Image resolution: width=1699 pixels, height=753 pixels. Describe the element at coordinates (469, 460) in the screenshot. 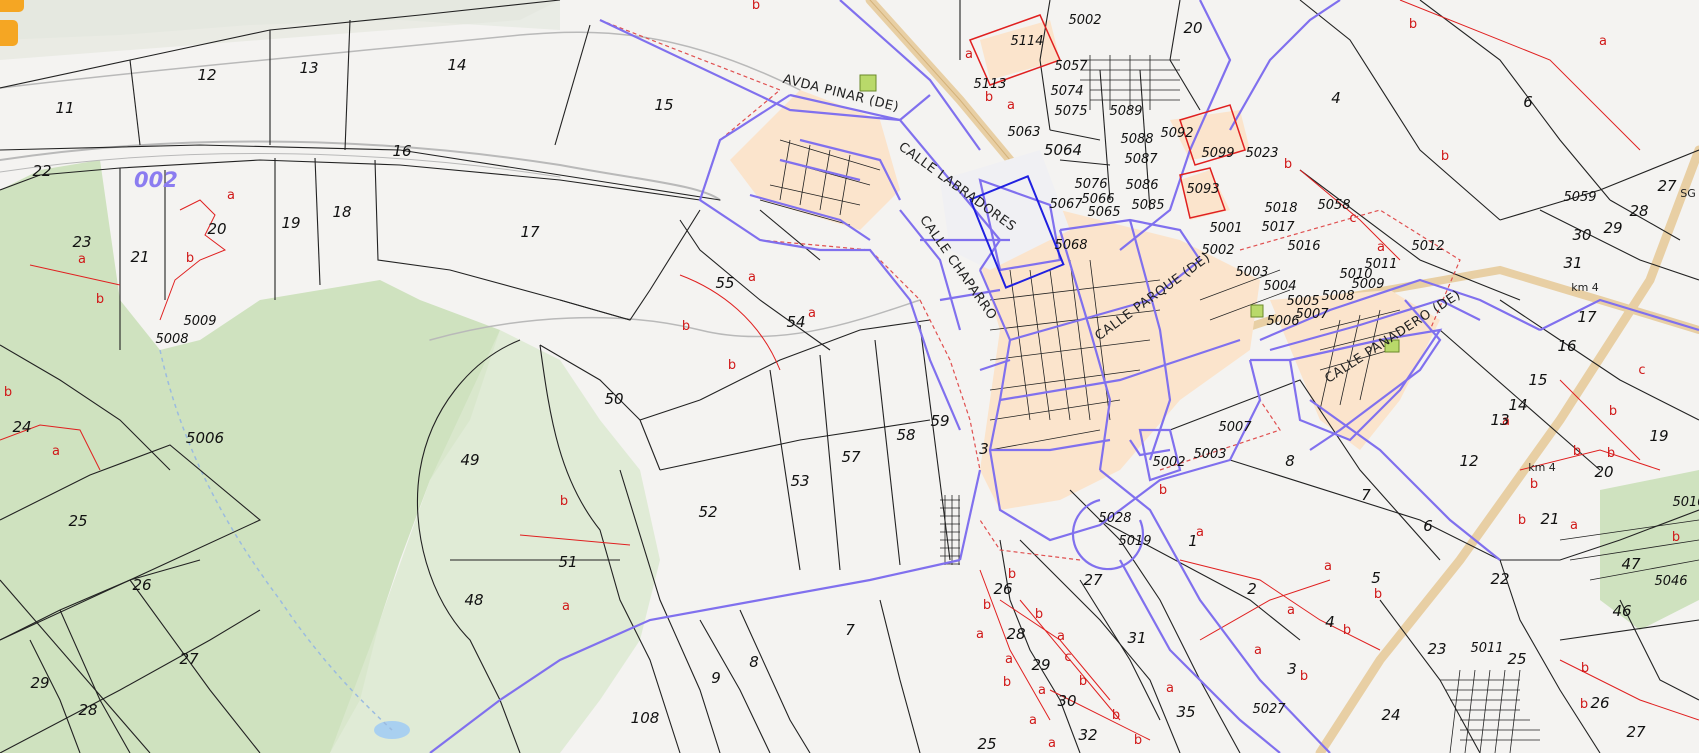

I see `parcel-label: 49` at that location.